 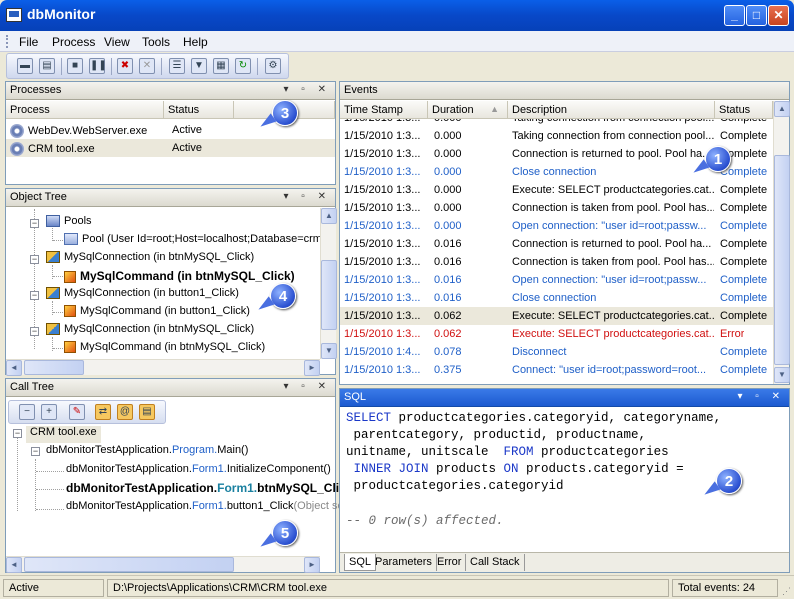 I want to click on events-vscroll: ▲ ▼, so click(x=781, y=242).